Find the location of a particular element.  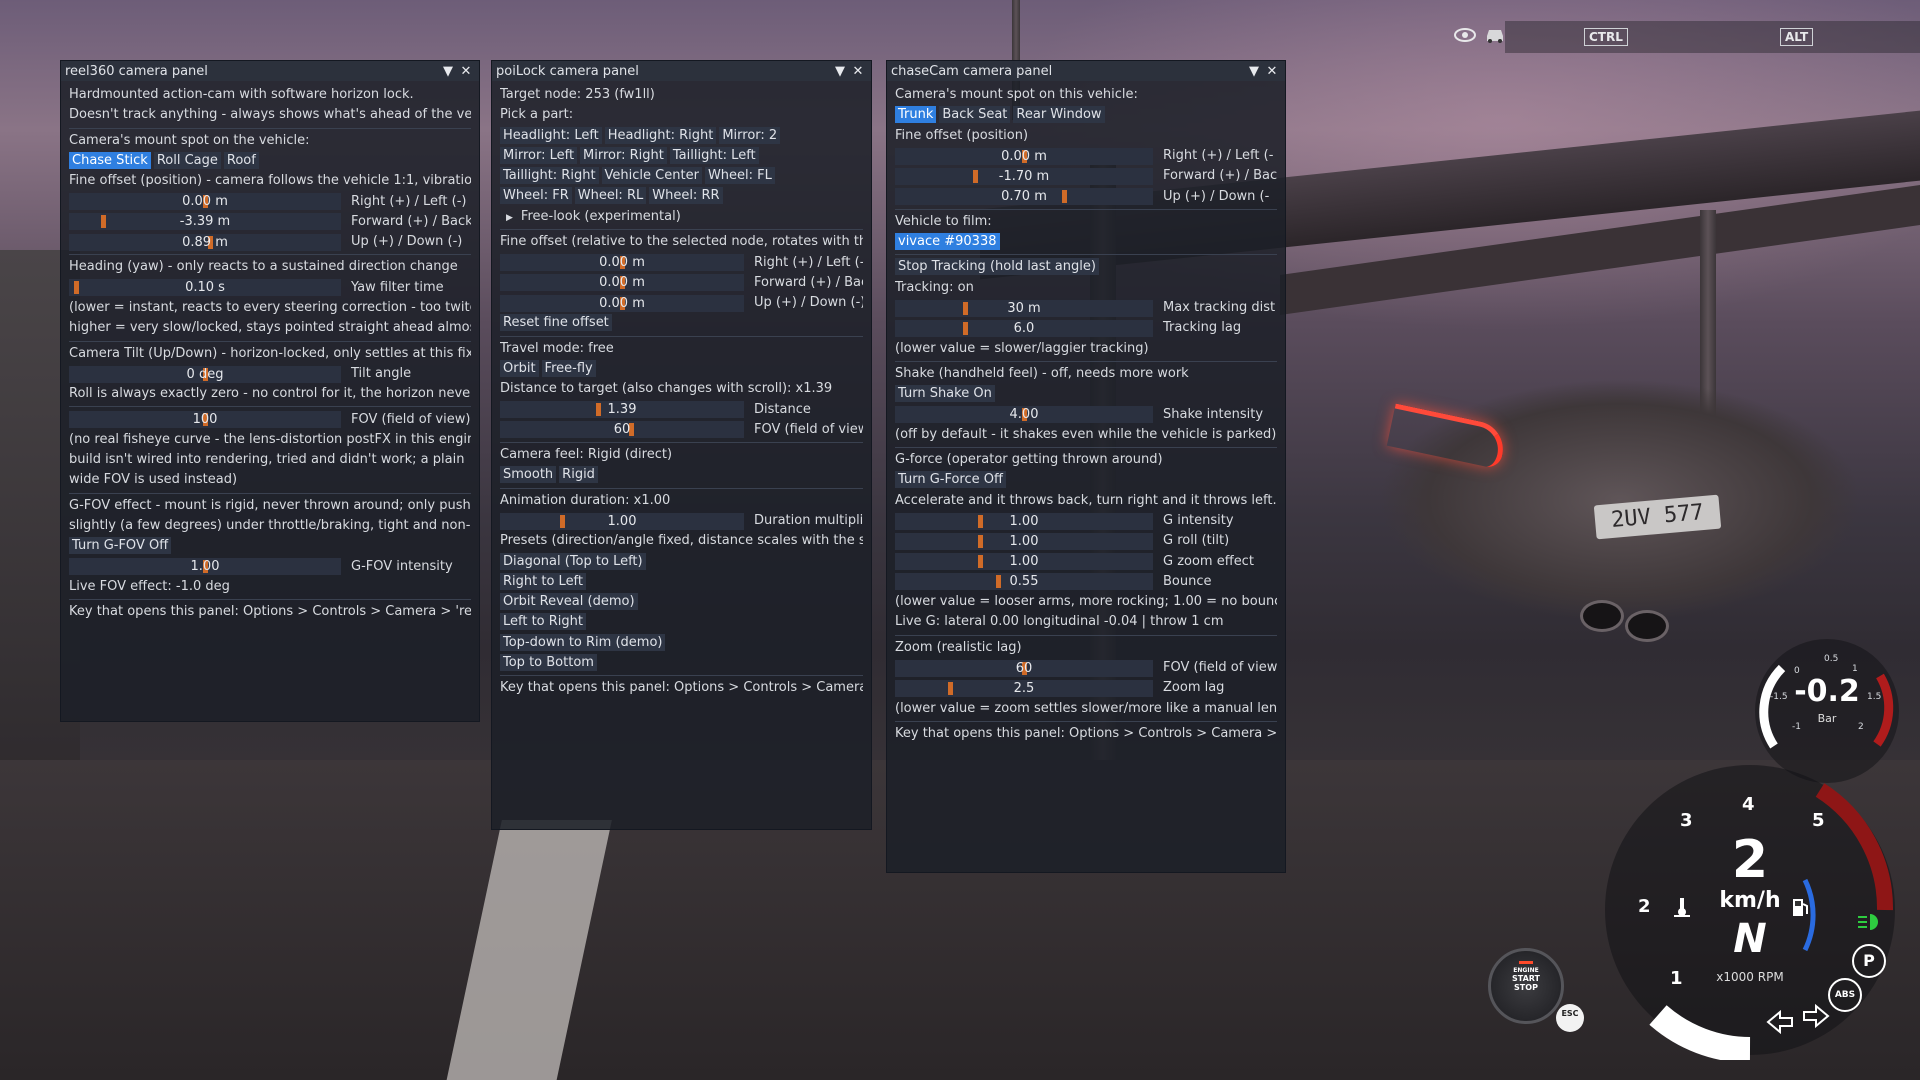

mount-roof-button: Roof is located at coordinates (241, 160).